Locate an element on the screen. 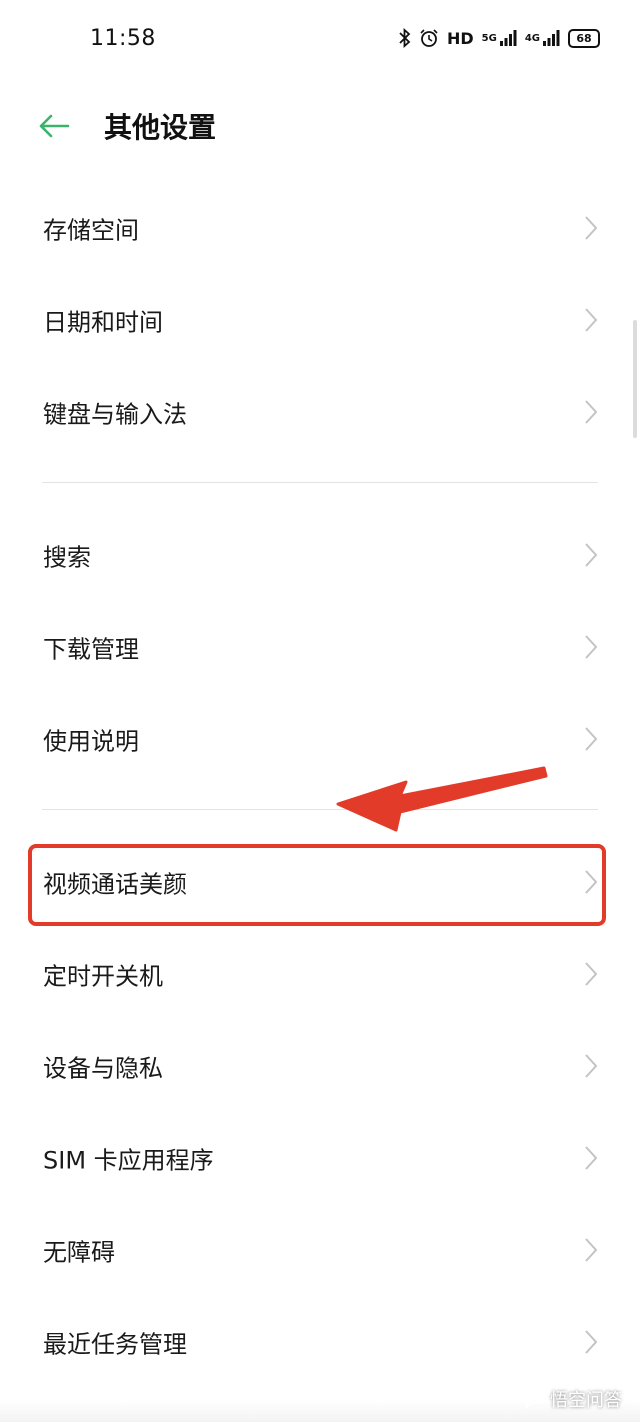 This screenshot has height=1422, width=640. settings-item-label: 搜索 is located at coordinates (67, 557).